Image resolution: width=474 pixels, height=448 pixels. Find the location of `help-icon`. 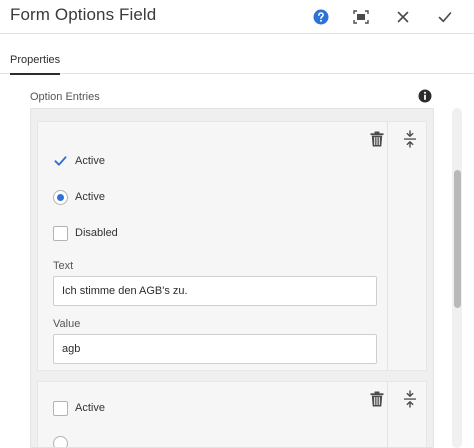

help-icon is located at coordinates (321, 17).